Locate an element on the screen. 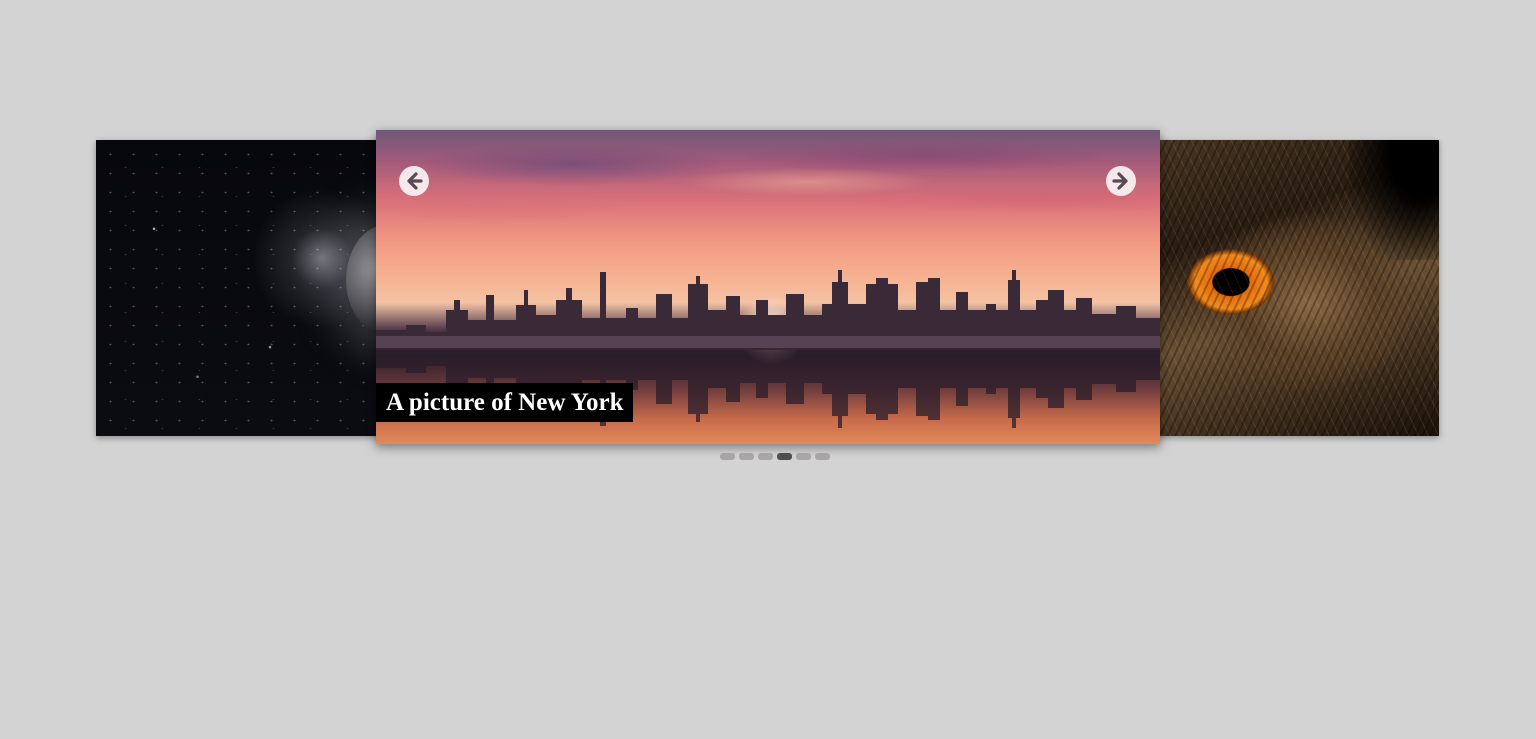  slide-indicators is located at coordinates (775, 456).